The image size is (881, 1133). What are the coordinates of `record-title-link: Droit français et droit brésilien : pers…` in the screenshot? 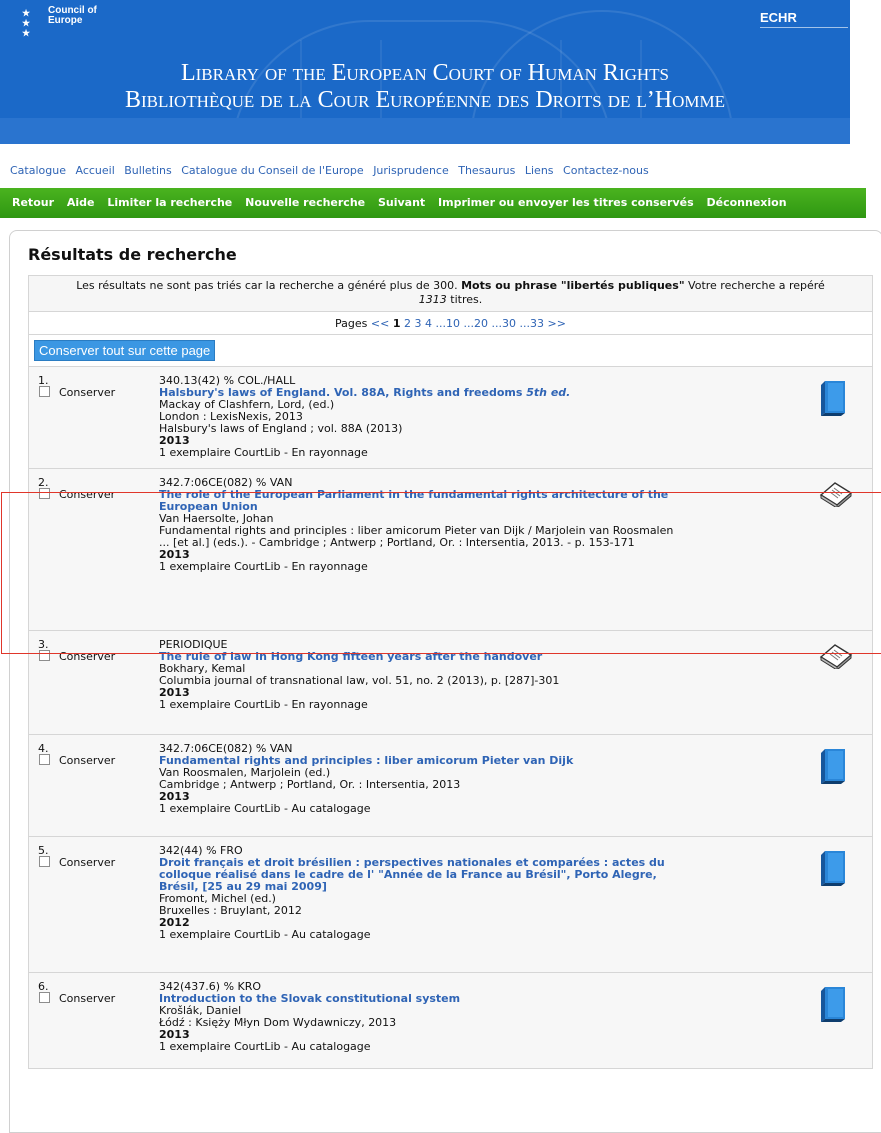 It's located at (419, 875).